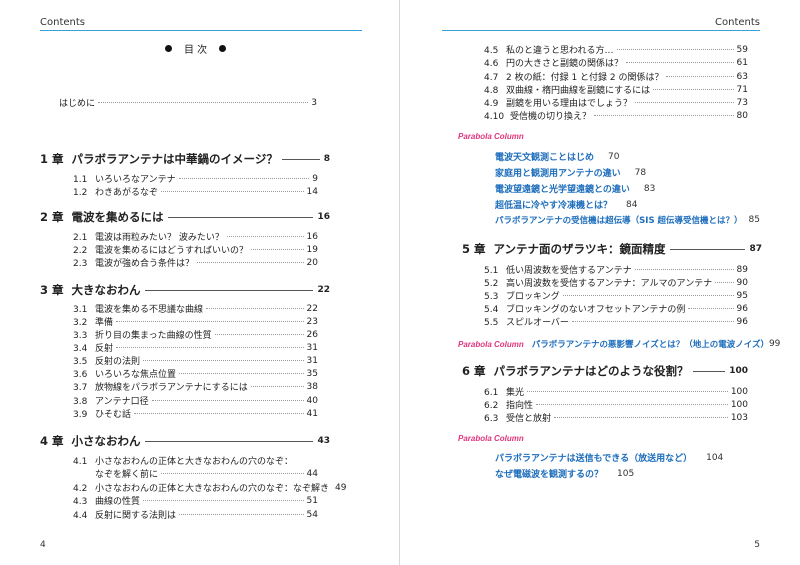  Describe the element at coordinates (185, 159) in the screenshot. I see `chapter-1: 1 章パラボラアンテナは中華鍋のイメージ？ 8` at that location.